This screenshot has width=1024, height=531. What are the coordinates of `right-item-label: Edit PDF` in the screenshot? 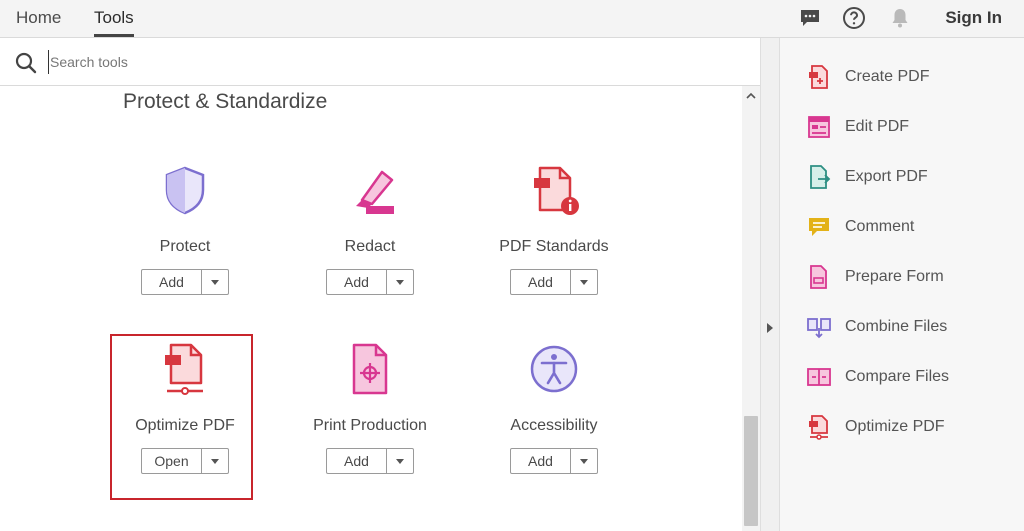 It's located at (877, 126).